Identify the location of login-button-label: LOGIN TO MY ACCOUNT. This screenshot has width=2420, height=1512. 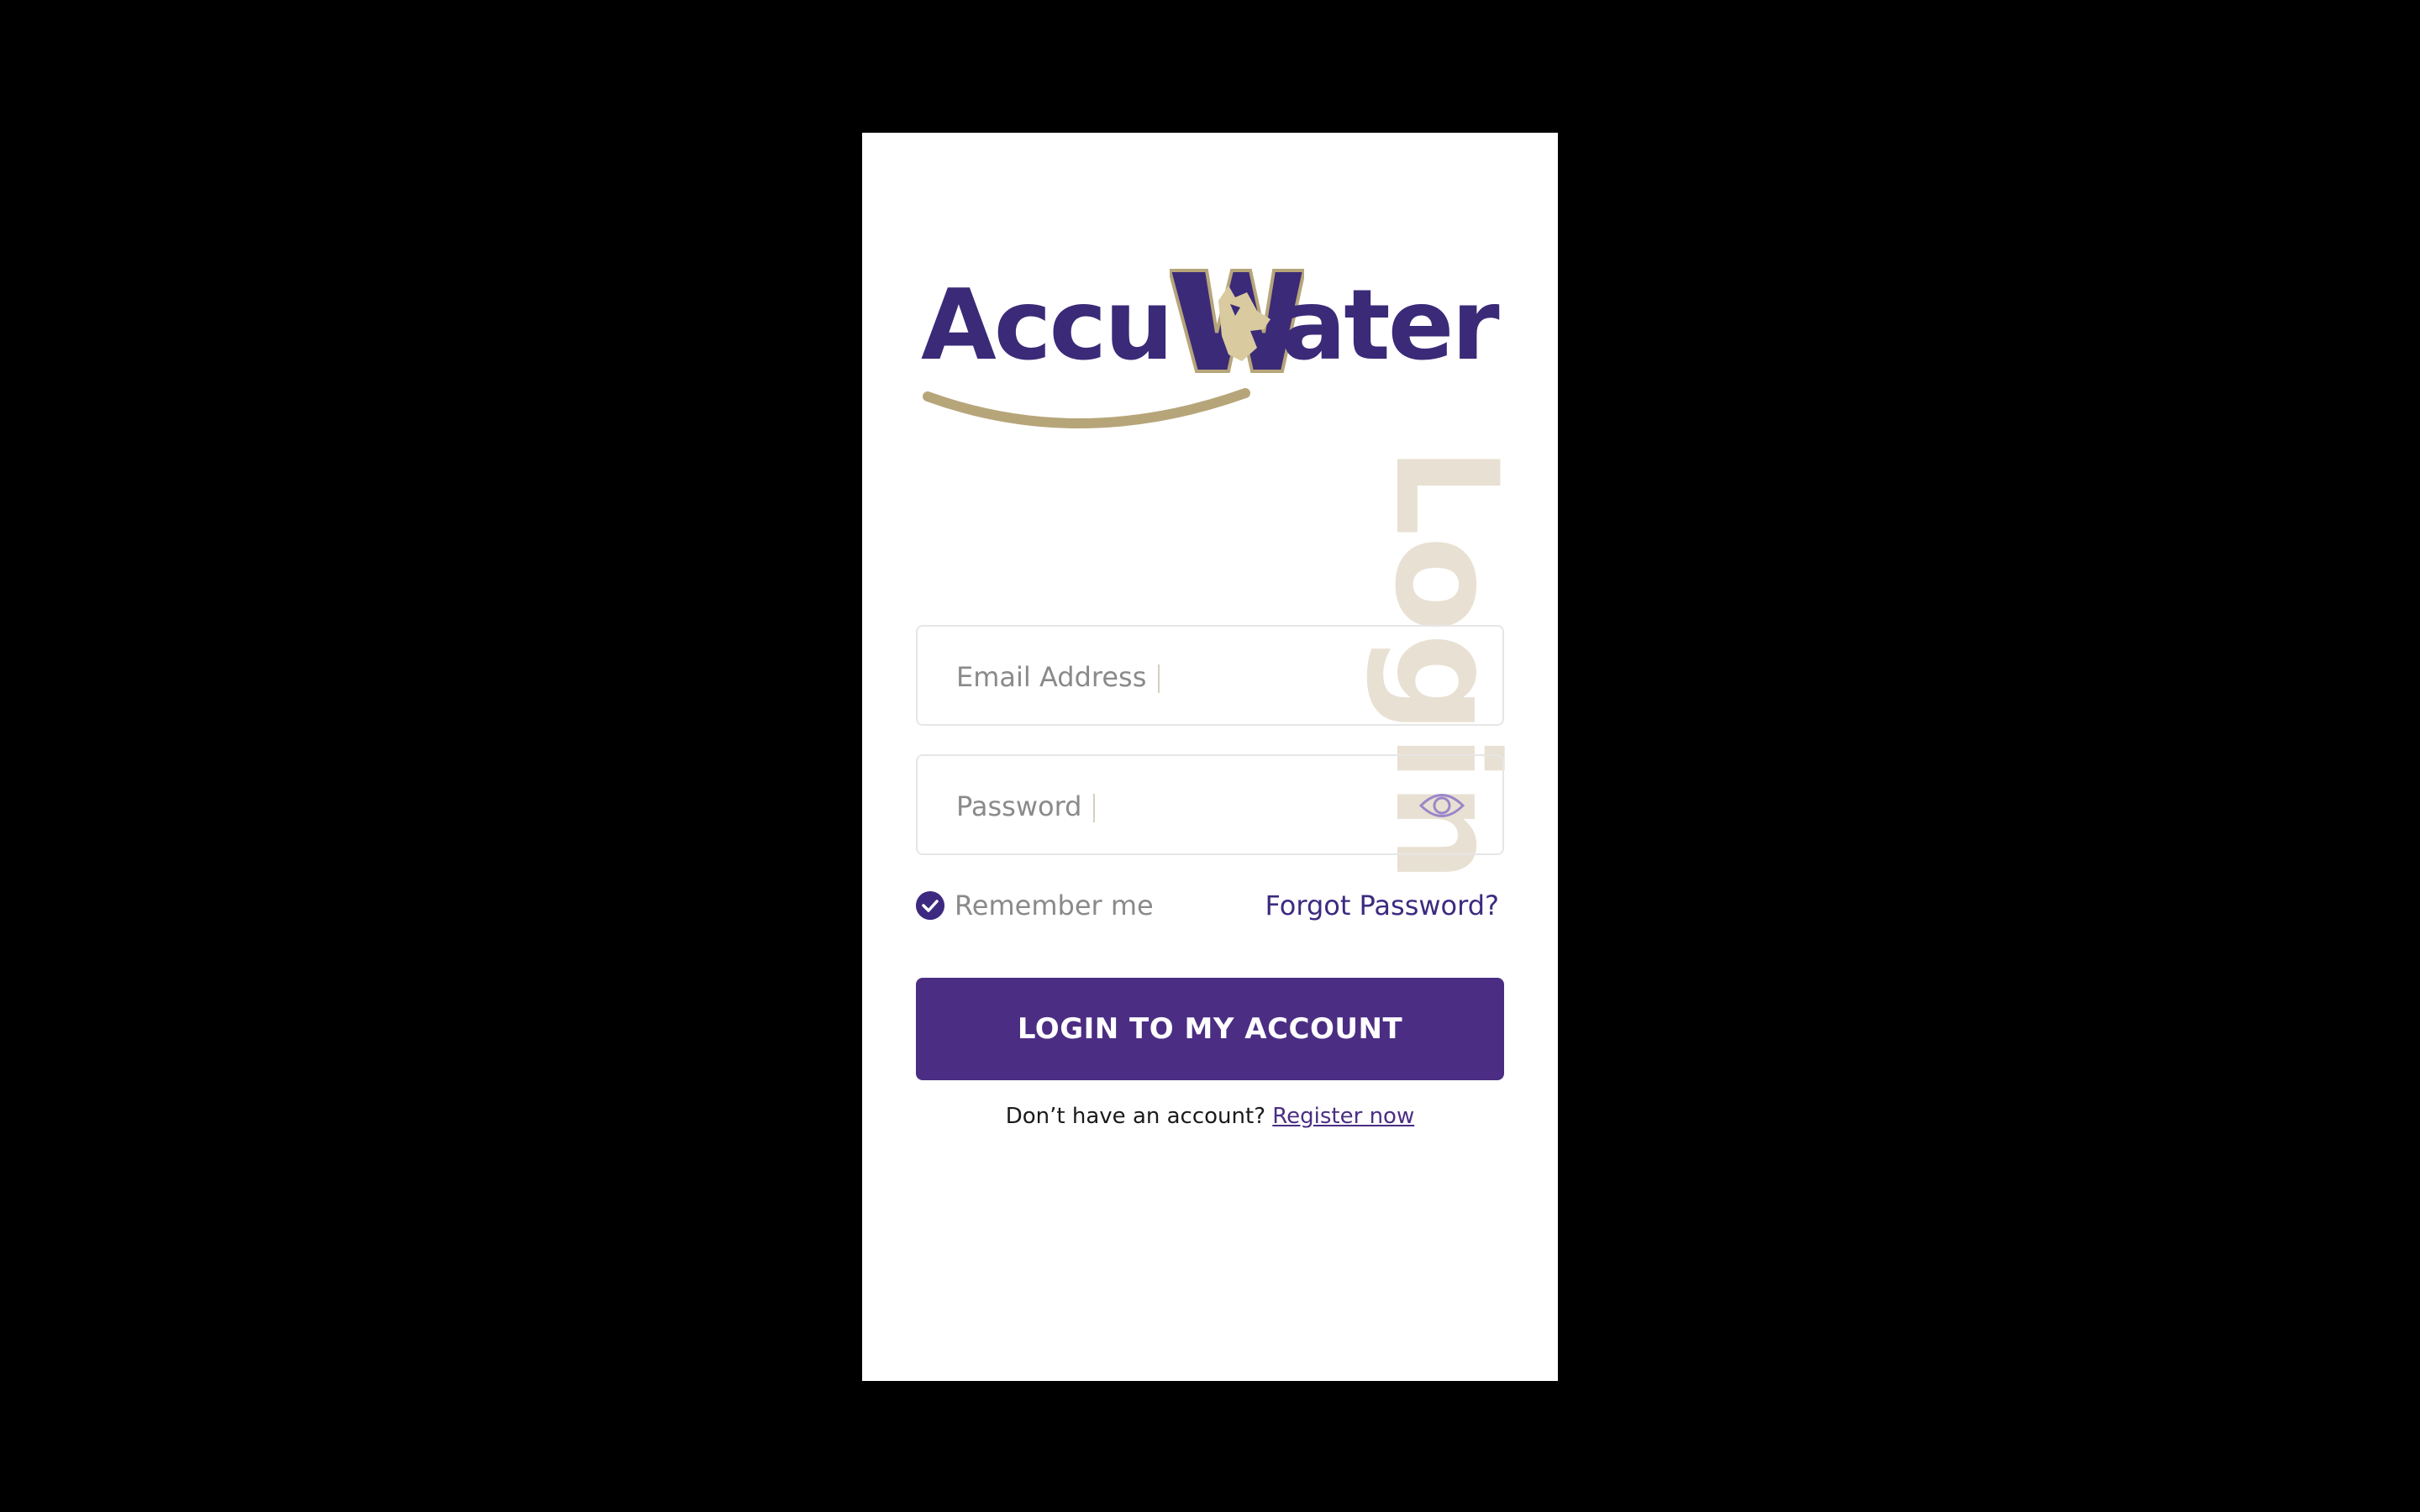
(1210, 1029).